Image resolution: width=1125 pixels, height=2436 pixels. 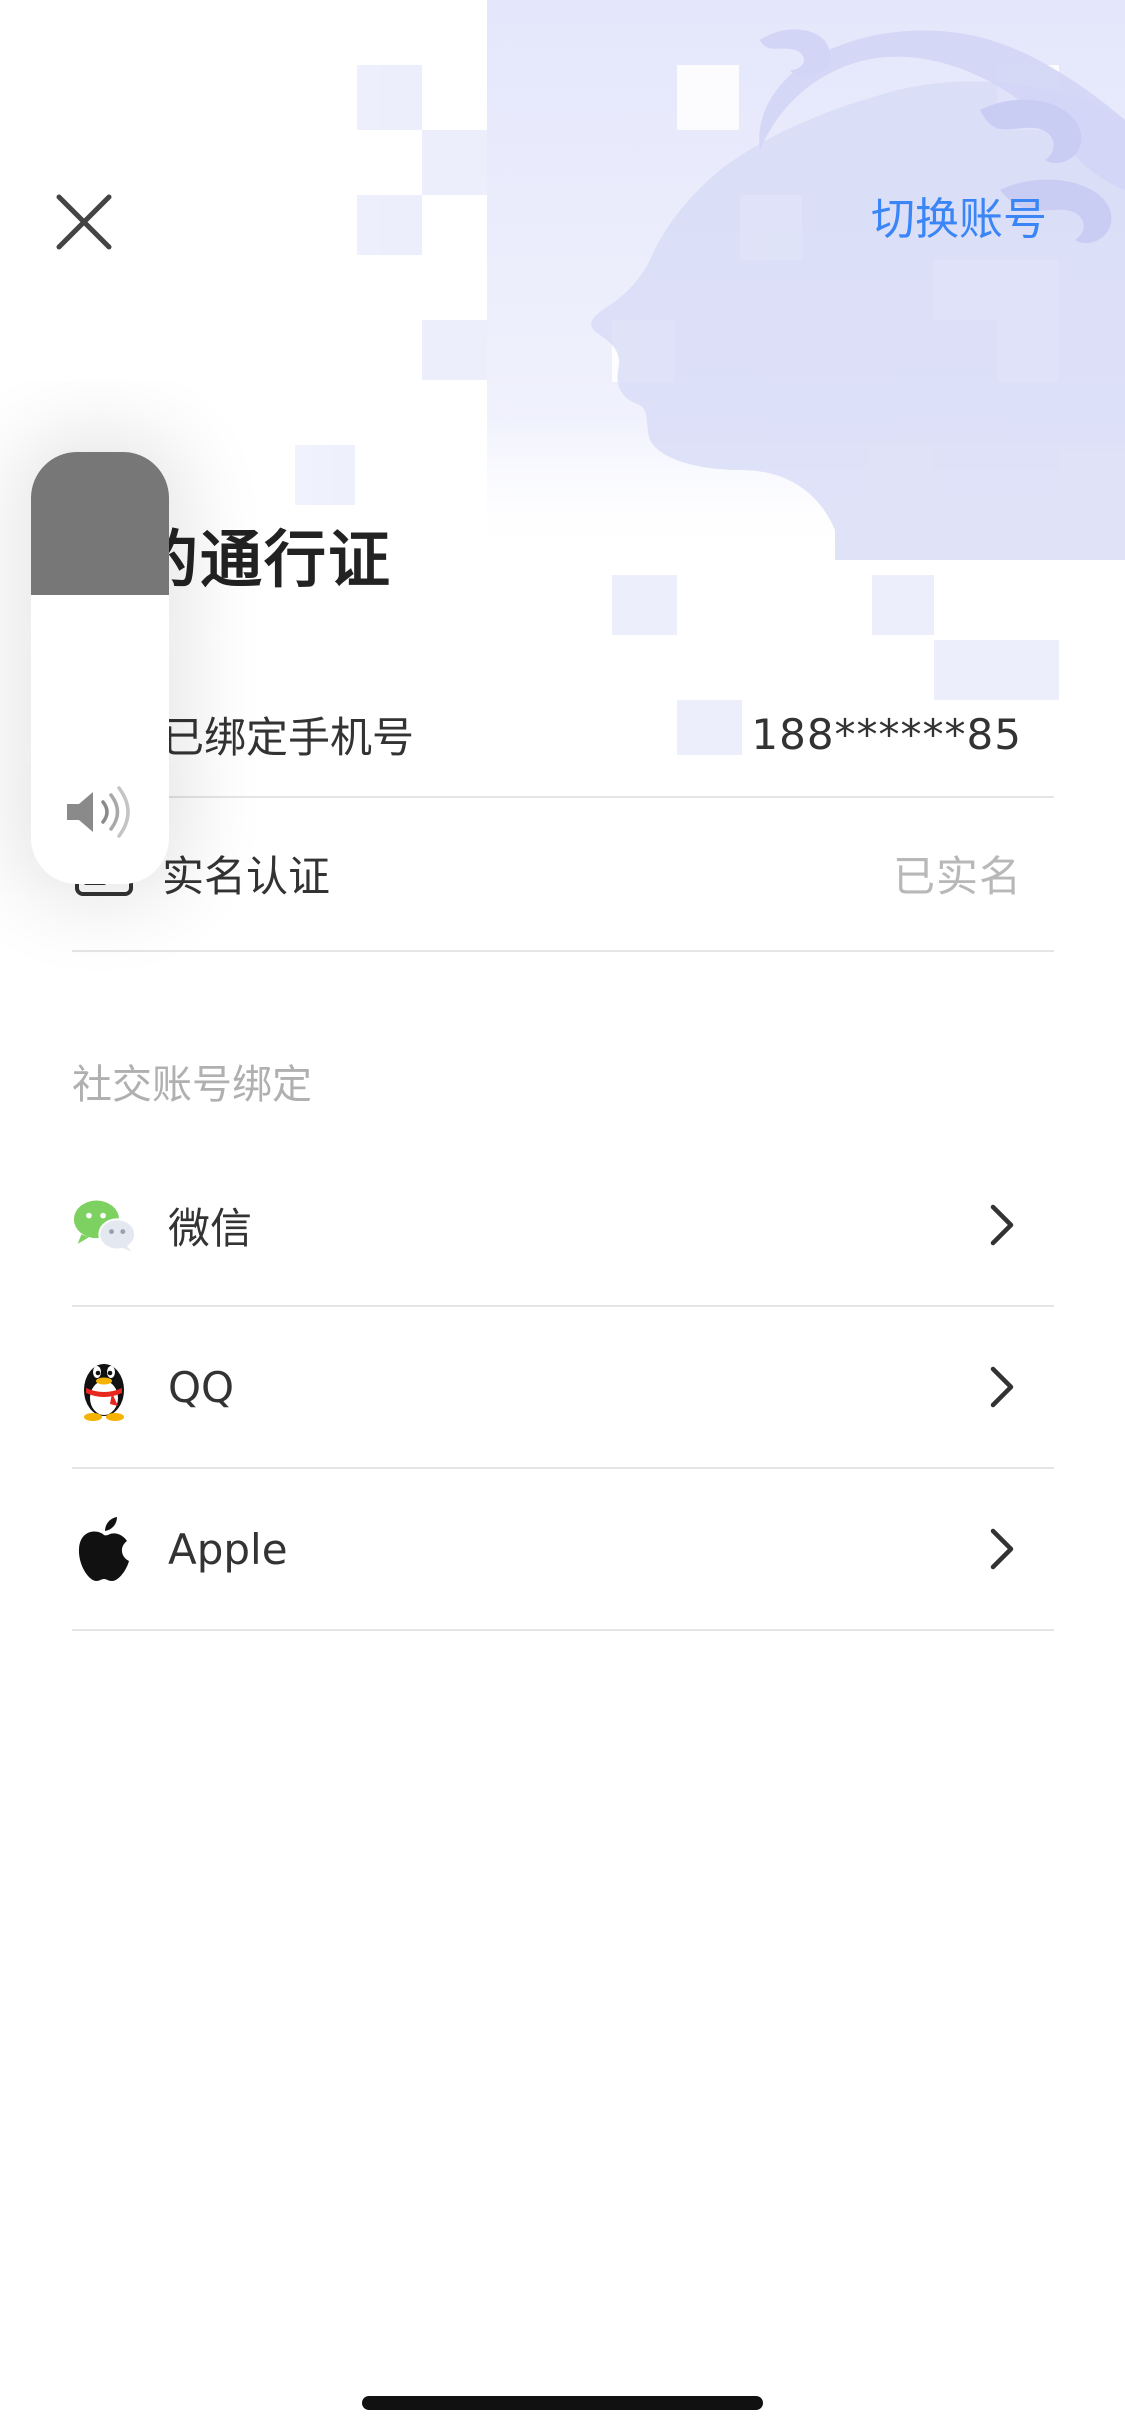 What do you see at coordinates (563, 1388) in the screenshot?
I see `social-item-qq: QQ` at bounding box center [563, 1388].